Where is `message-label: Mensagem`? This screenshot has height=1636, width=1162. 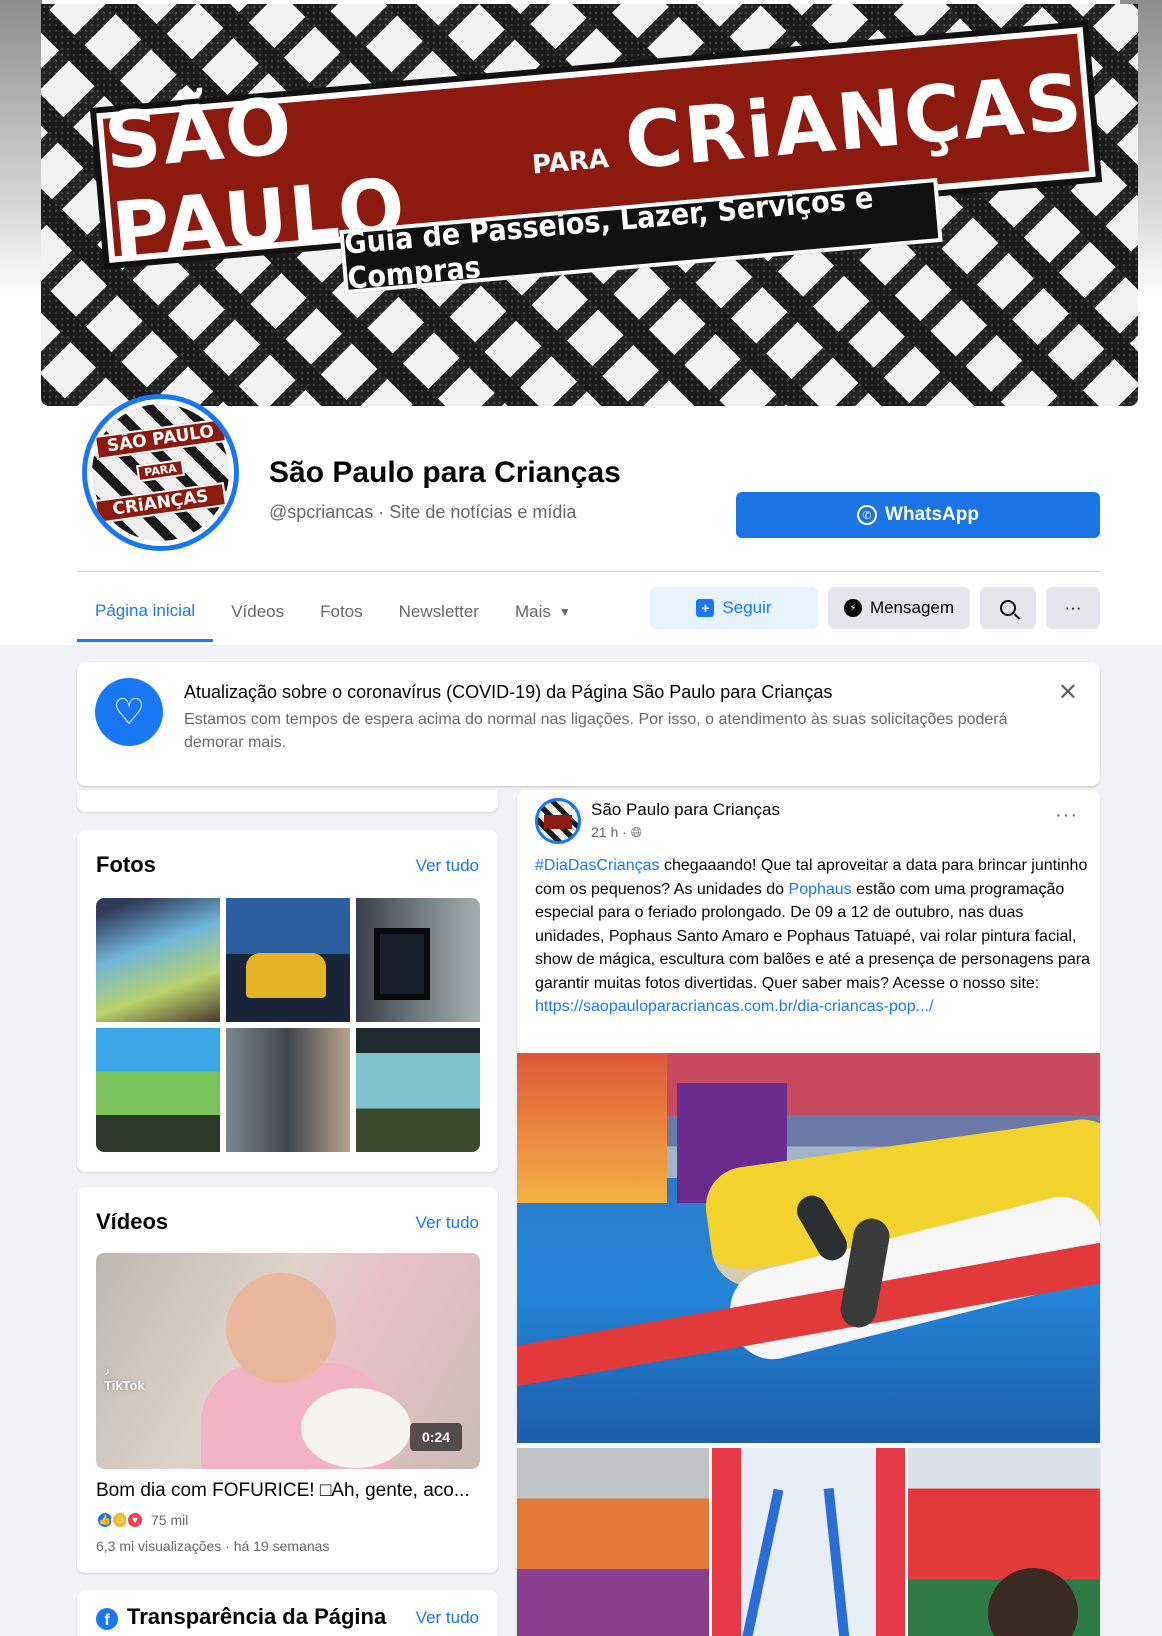 message-label: Mensagem is located at coordinates (912, 607).